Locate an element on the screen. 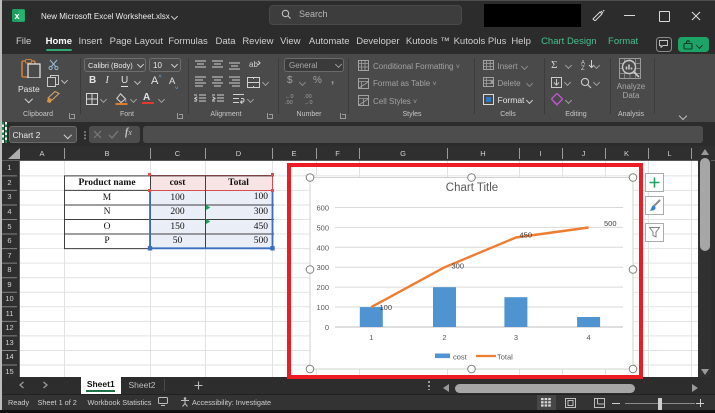 Image resolution: width=715 pixels, height=413 pixels. svg-text: .00 is located at coordinates (289, 102).